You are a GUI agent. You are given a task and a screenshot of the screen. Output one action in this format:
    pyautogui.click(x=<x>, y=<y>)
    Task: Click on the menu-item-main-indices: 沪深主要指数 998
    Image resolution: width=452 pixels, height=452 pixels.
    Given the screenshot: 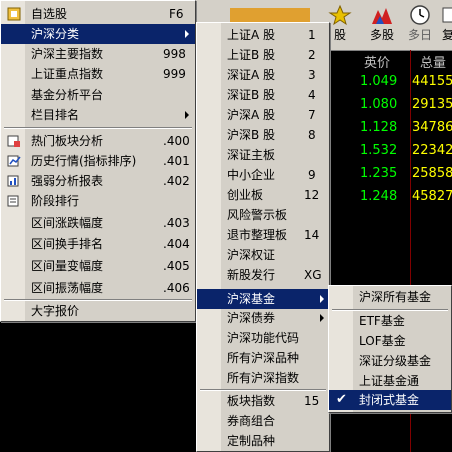 What is the action you would take?
    pyautogui.click(x=98, y=54)
    